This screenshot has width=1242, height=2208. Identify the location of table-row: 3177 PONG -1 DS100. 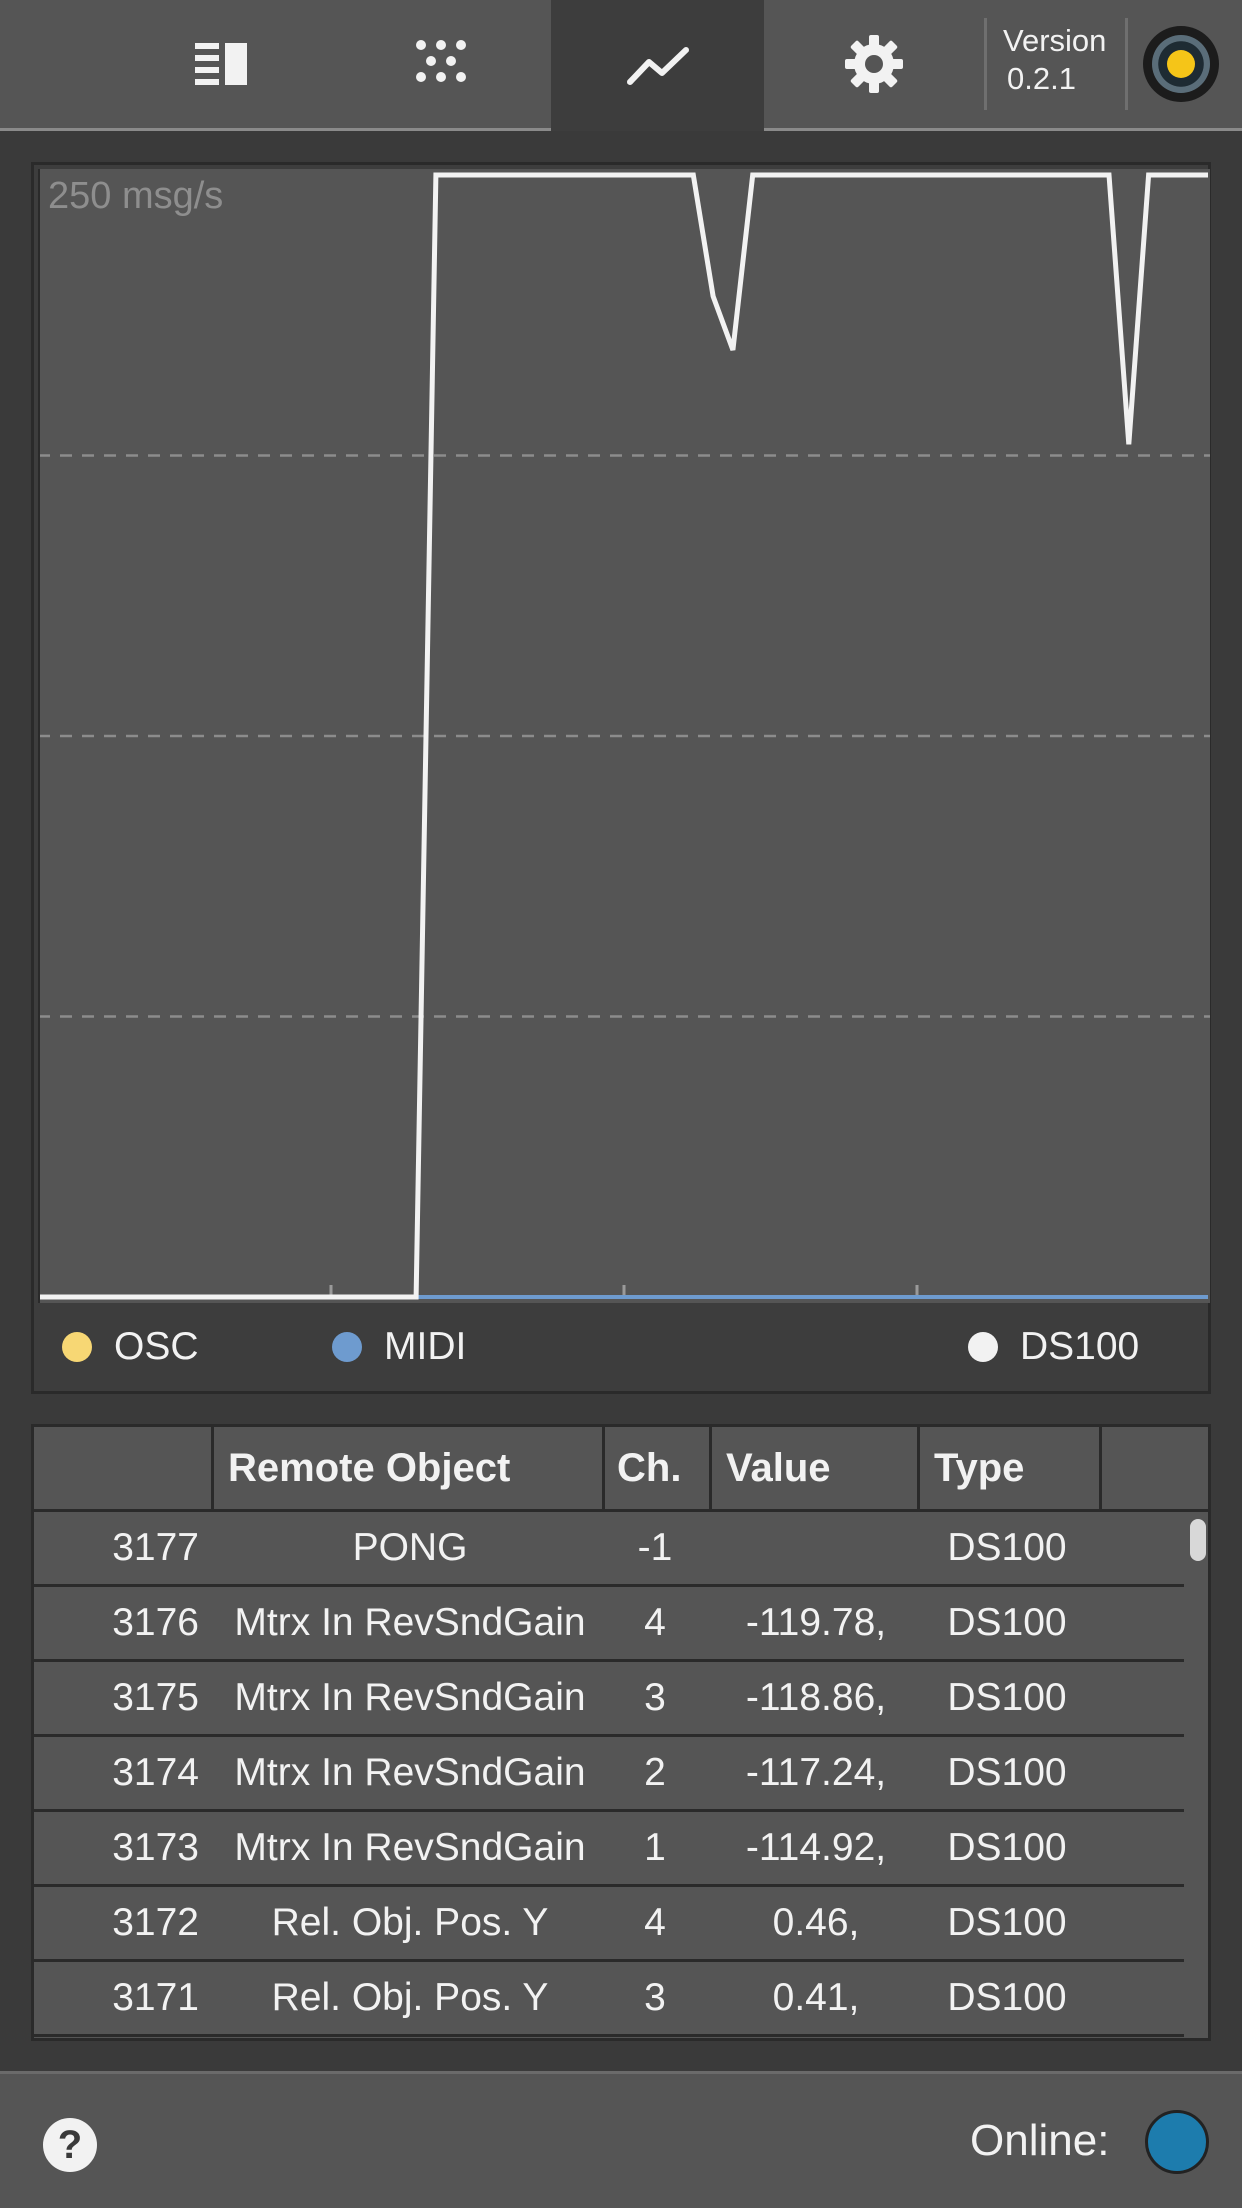
(609, 1549).